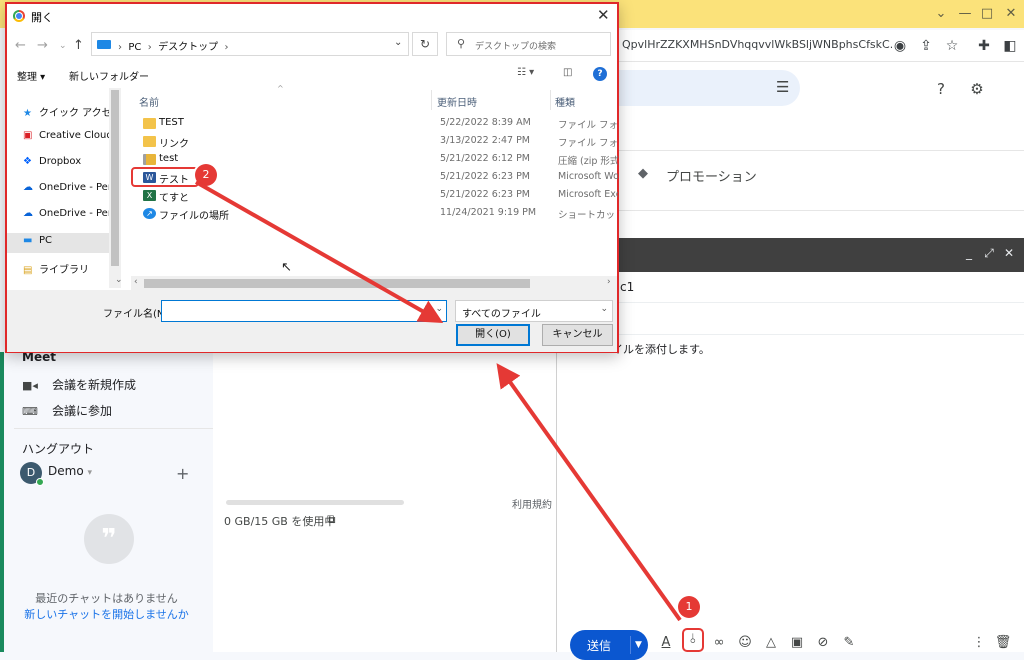 The image size is (1024, 660). I want to click on signature-icon: ✎, so click(849, 643).